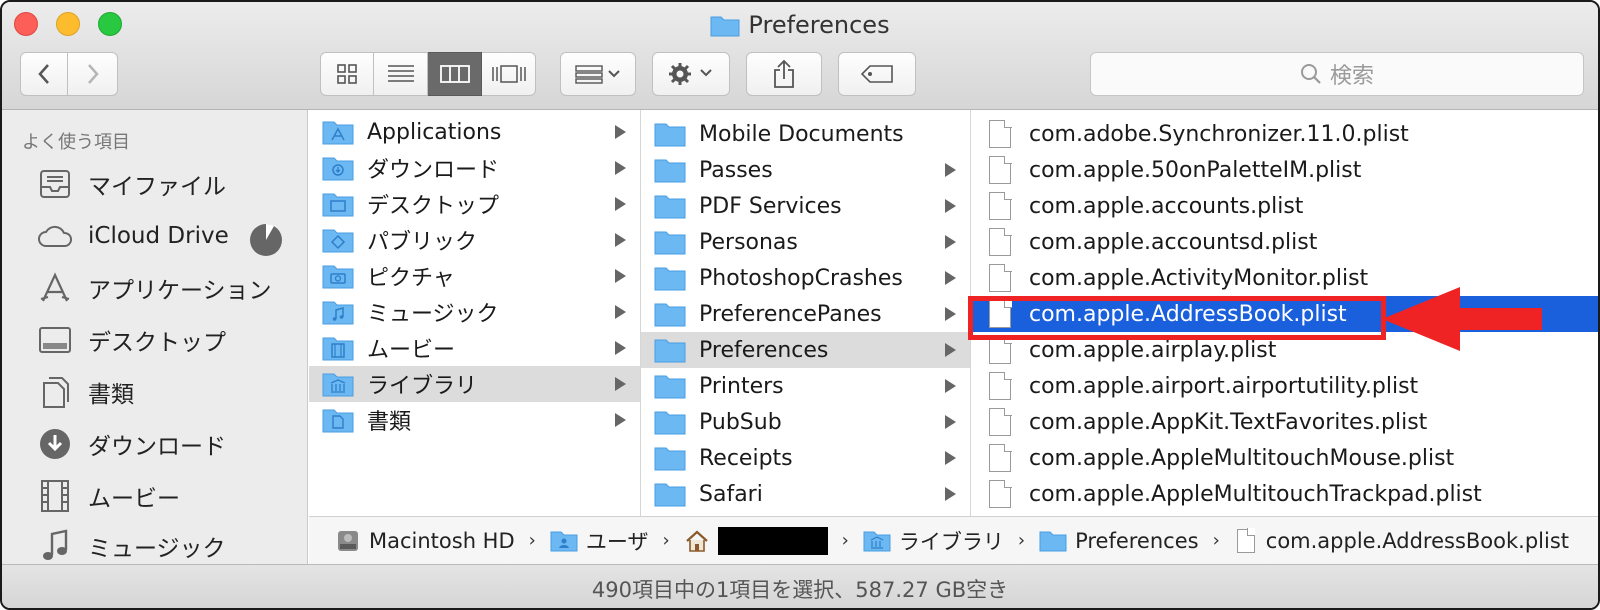  I want to click on item-label: PreferencePanes, so click(790, 314).